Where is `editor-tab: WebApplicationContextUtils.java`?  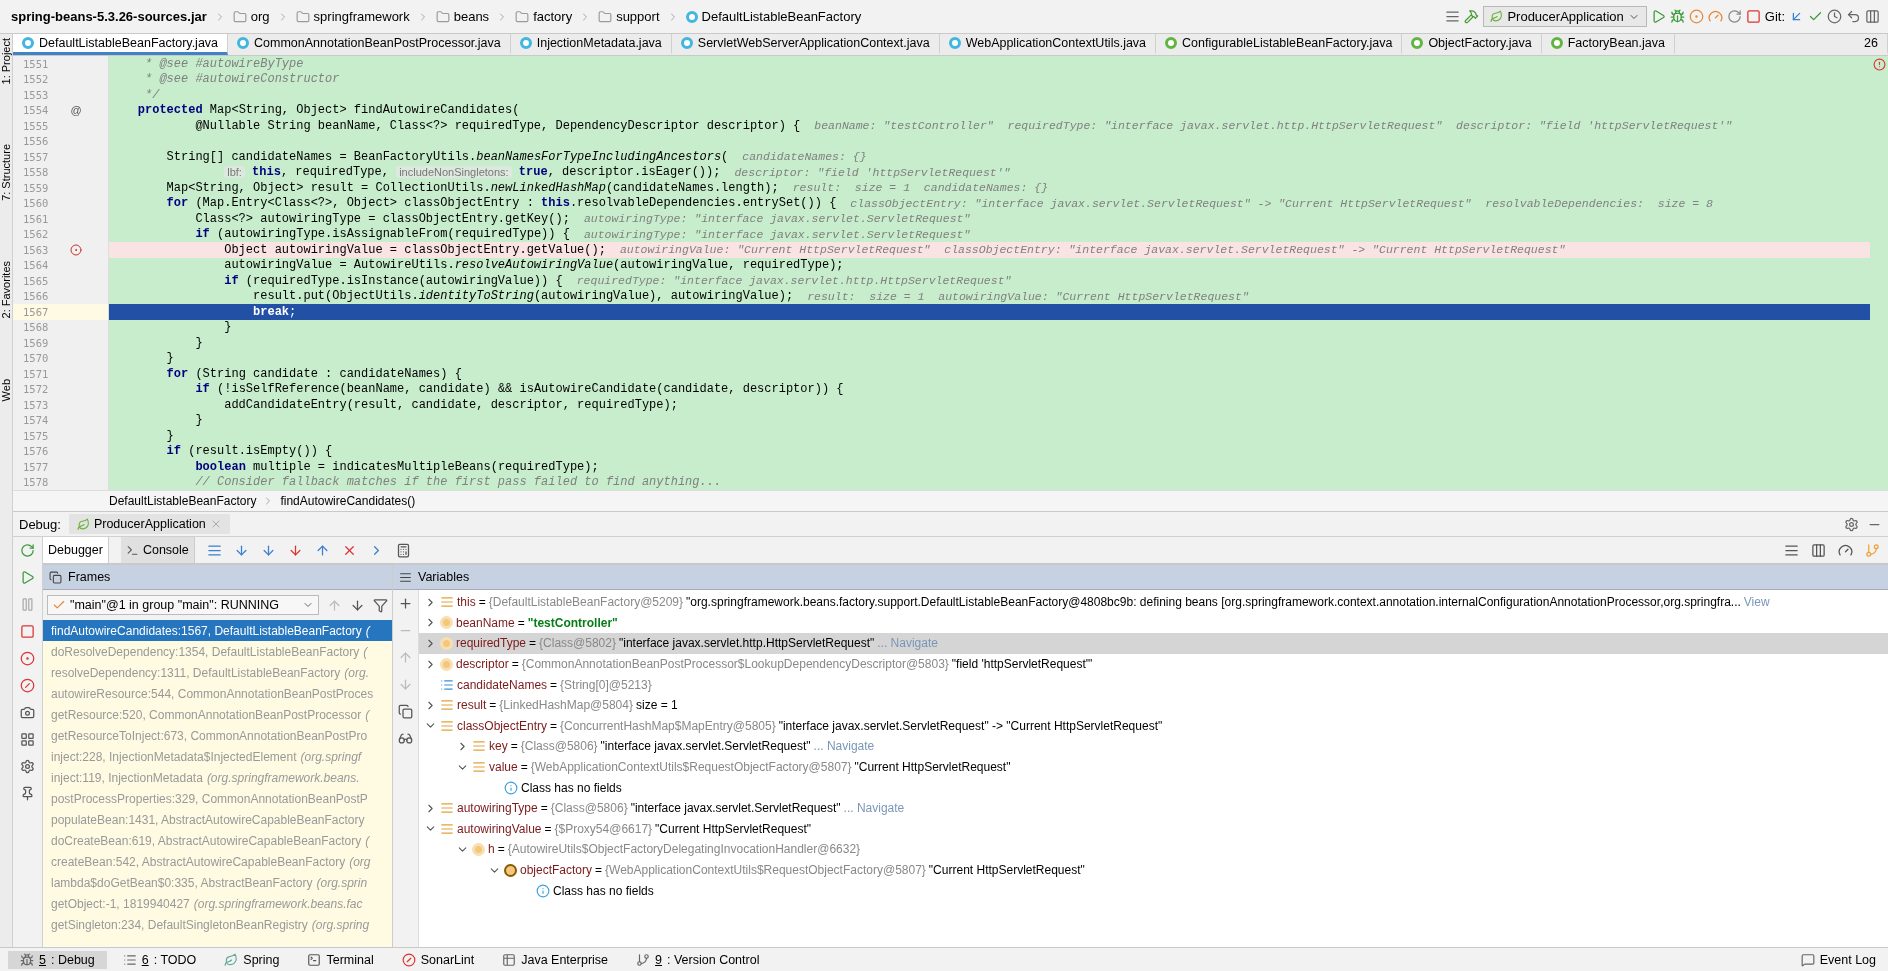
editor-tab: WebApplicationContextUtils.java is located at coordinates (1048, 44).